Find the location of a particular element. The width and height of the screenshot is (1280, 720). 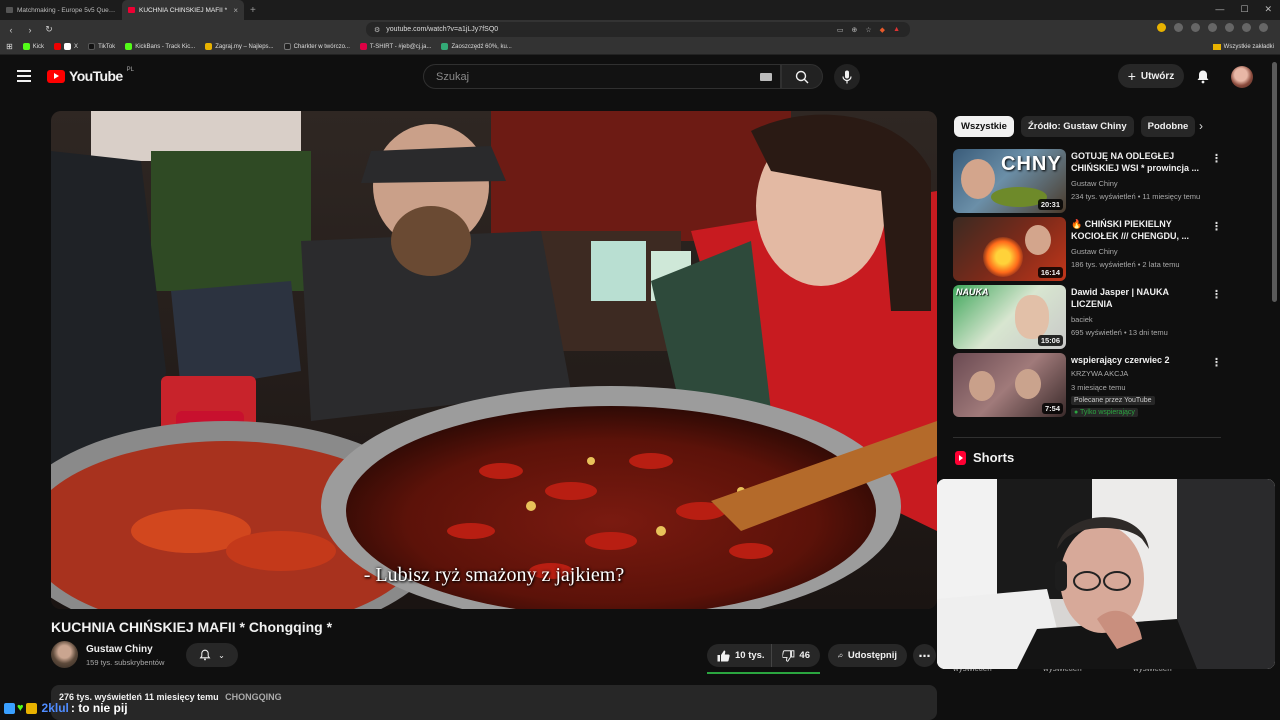

reload-icon: ↻ is located at coordinates (49, 29).